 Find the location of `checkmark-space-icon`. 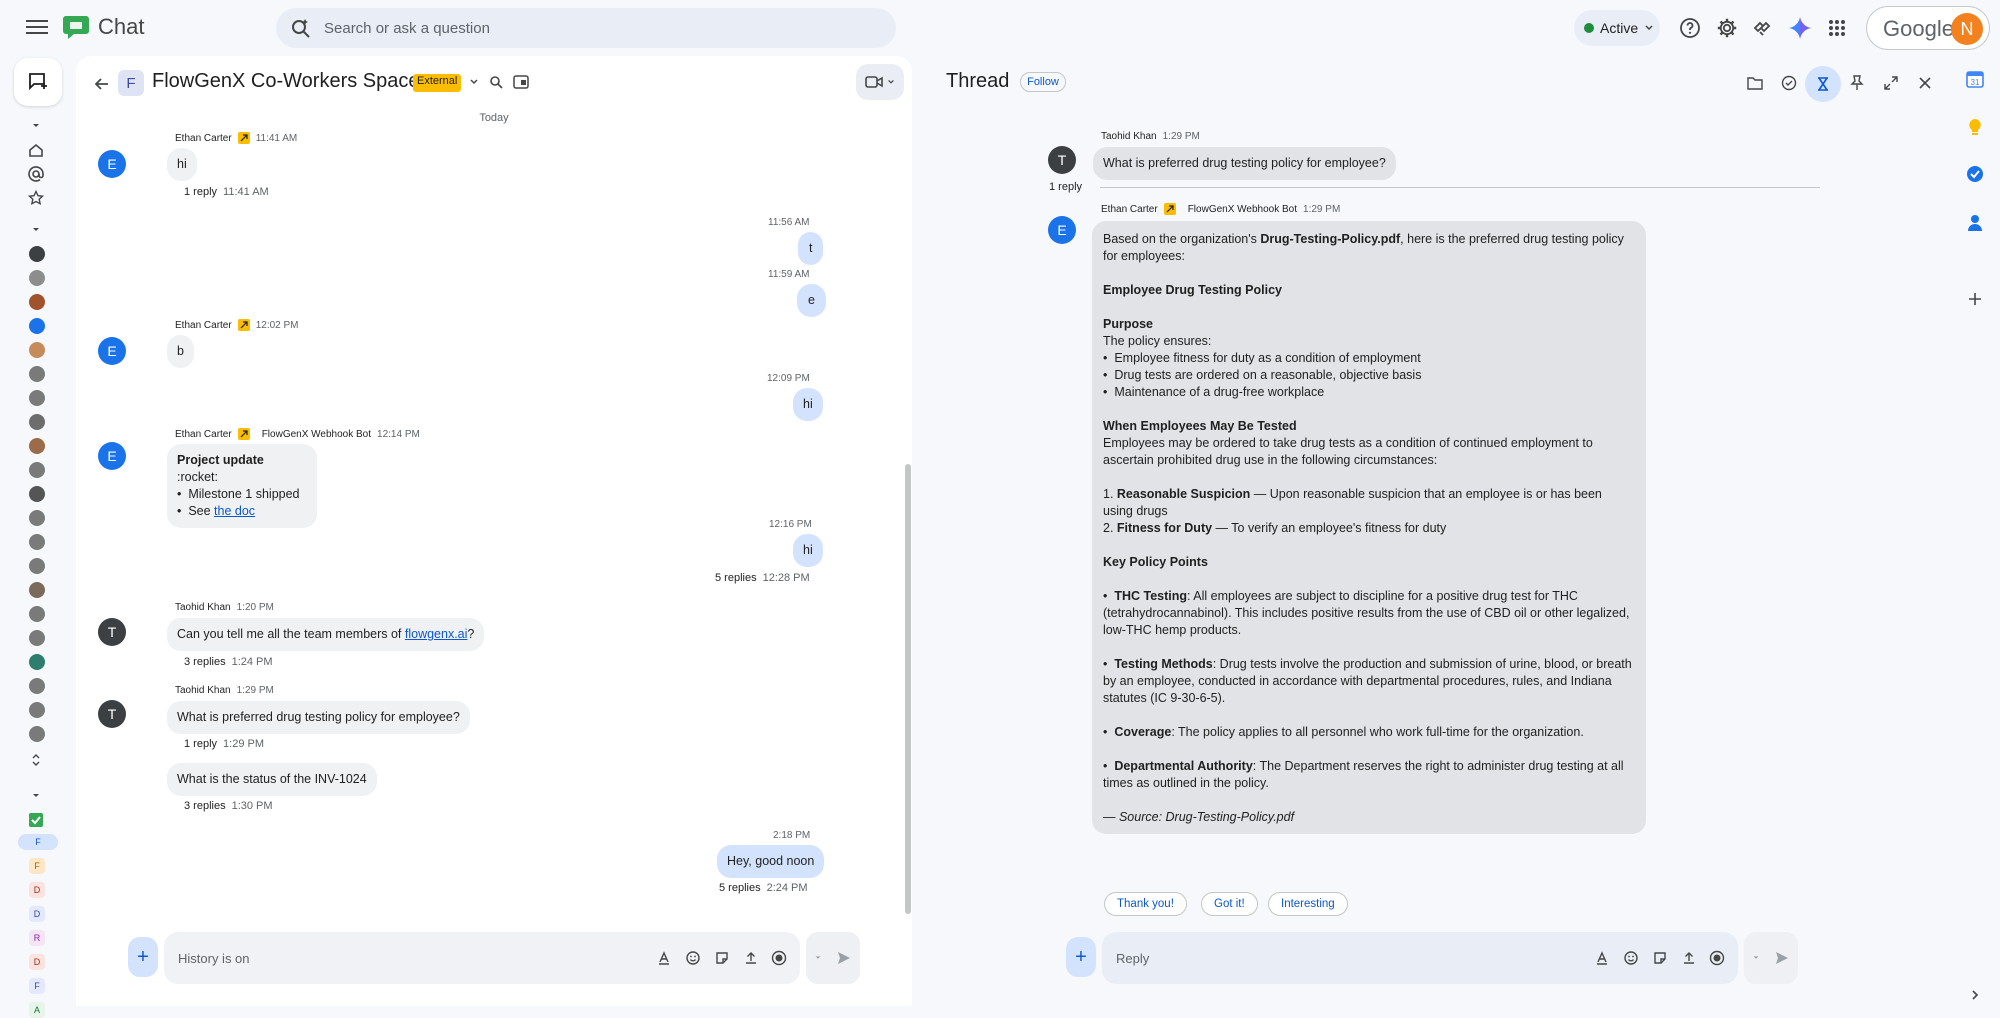

checkmark-space-icon is located at coordinates (36, 820).